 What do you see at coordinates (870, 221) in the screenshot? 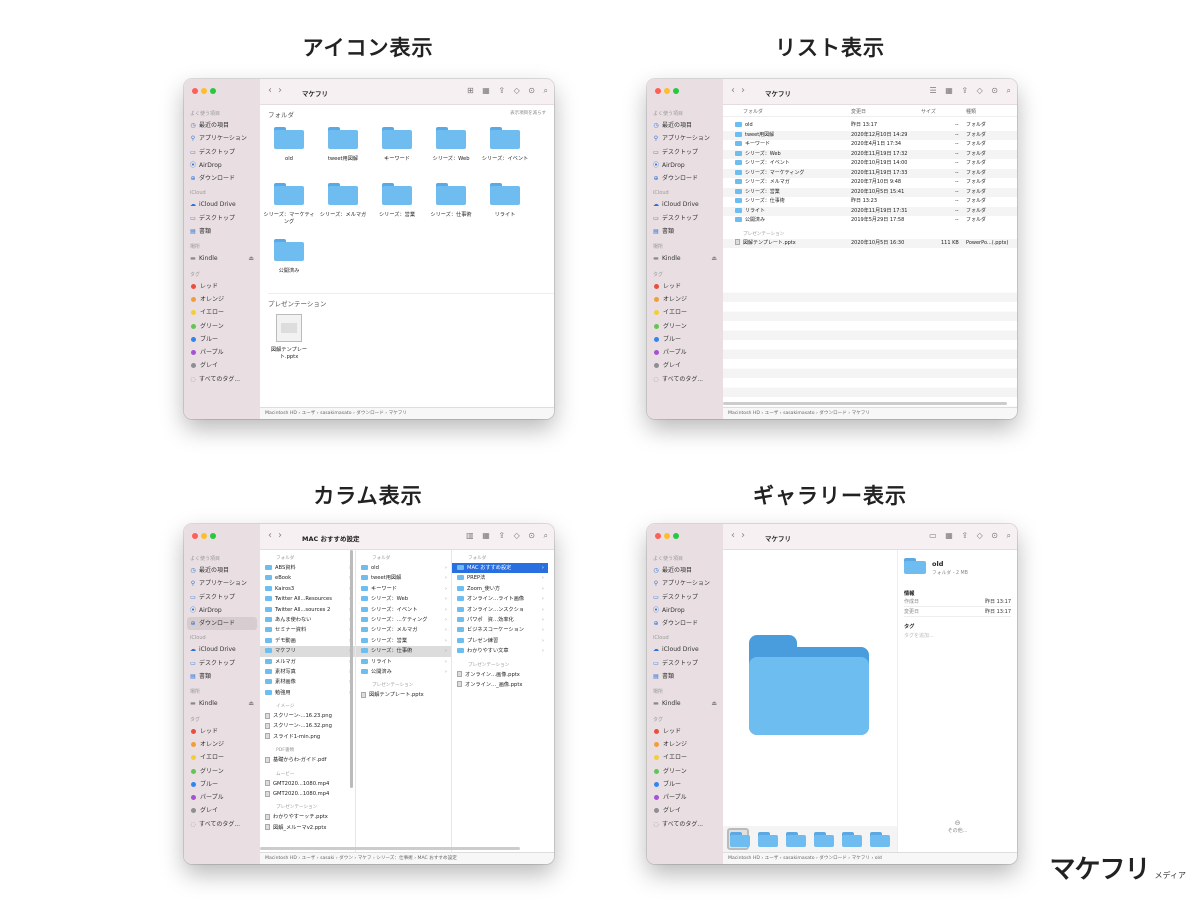
I see `table-row: 公開済み 2019年5月29日 17:58 -- フォルダ` at bounding box center [870, 221].